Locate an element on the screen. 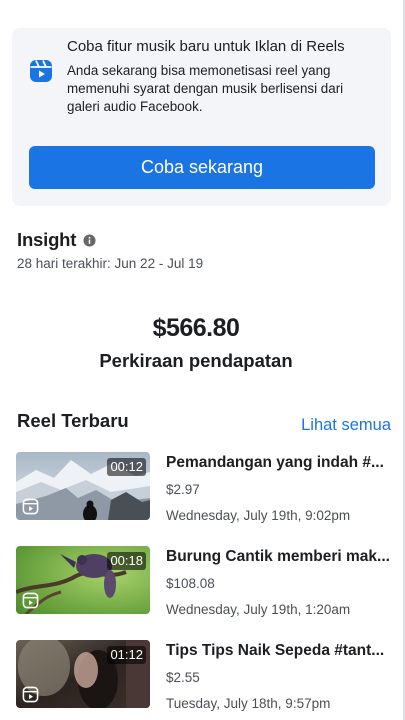 This screenshot has width=405, height=720. reel-earnings: $2.55 is located at coordinates (183, 677).